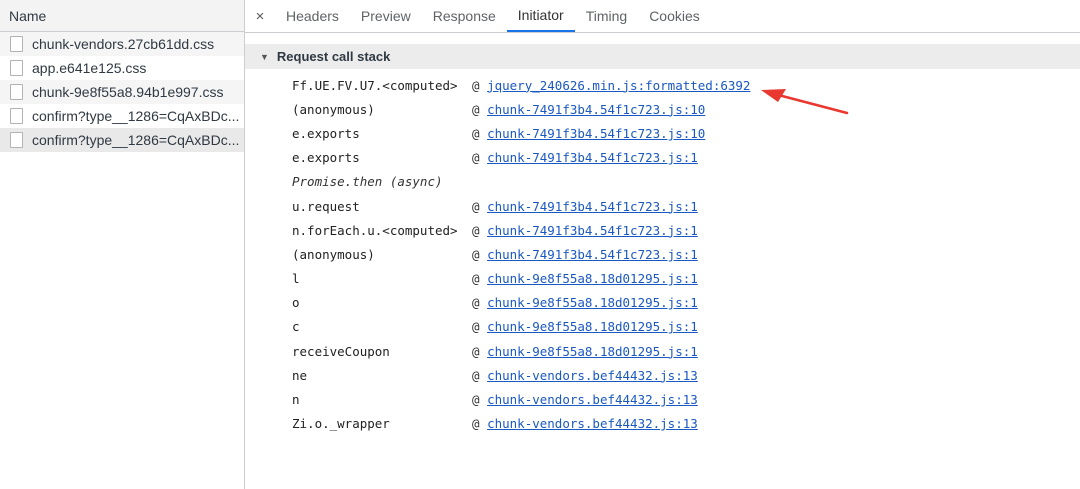 This screenshot has height=489, width=1080. What do you see at coordinates (662, 182) in the screenshot?
I see `call-stack-frame: Promise.then (async)` at bounding box center [662, 182].